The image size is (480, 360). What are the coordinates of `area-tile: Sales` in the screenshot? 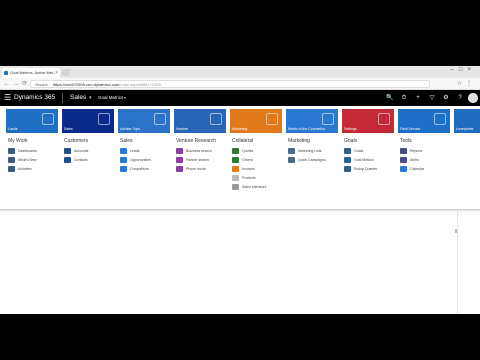 It's located at (88, 121).